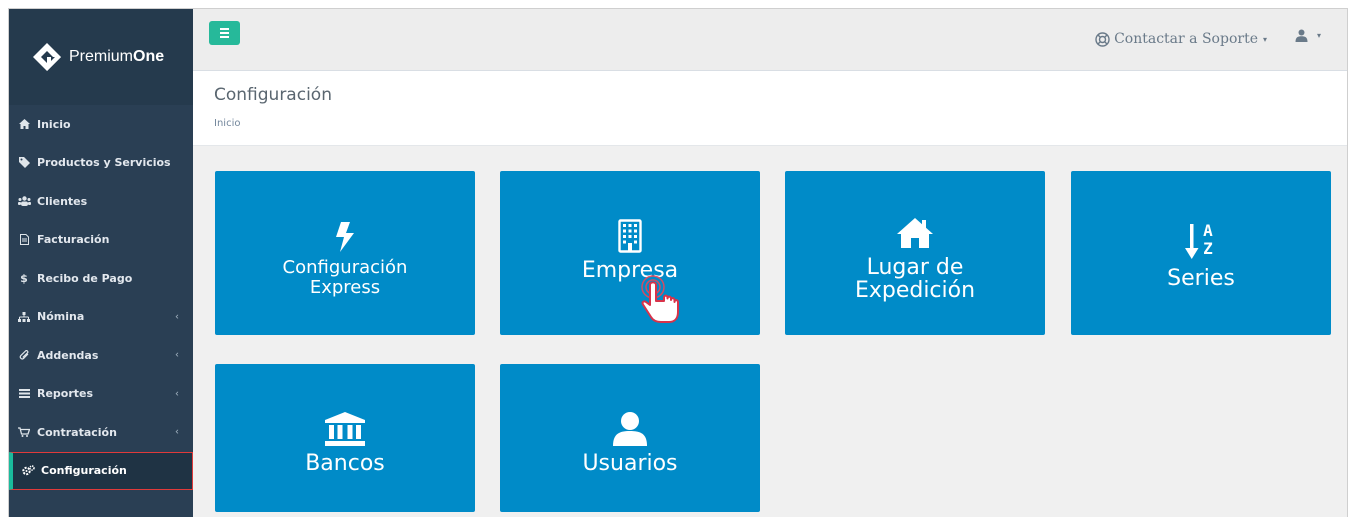 The width and height of the screenshot is (1355, 517). Describe the element at coordinates (1201, 278) in the screenshot. I see `tile-label: Series` at that location.